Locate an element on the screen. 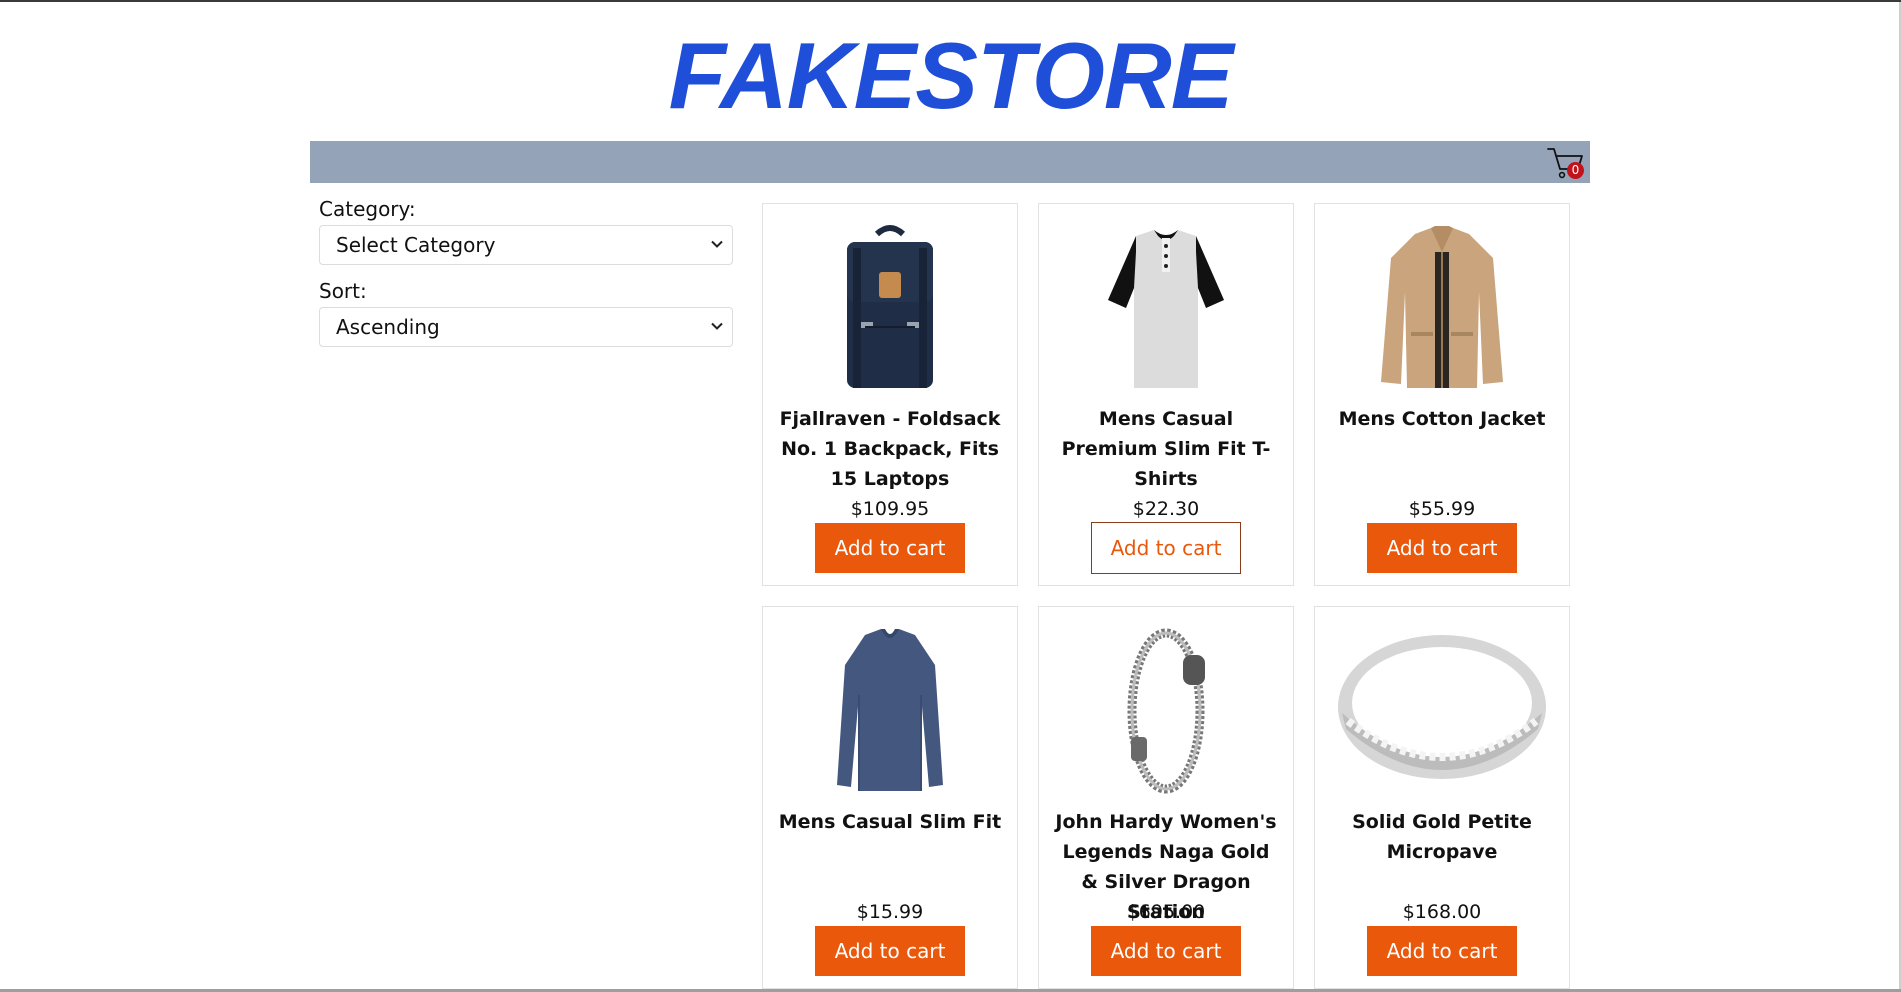 This screenshot has width=1901, height=992. jacket-image is located at coordinates (1442, 307).